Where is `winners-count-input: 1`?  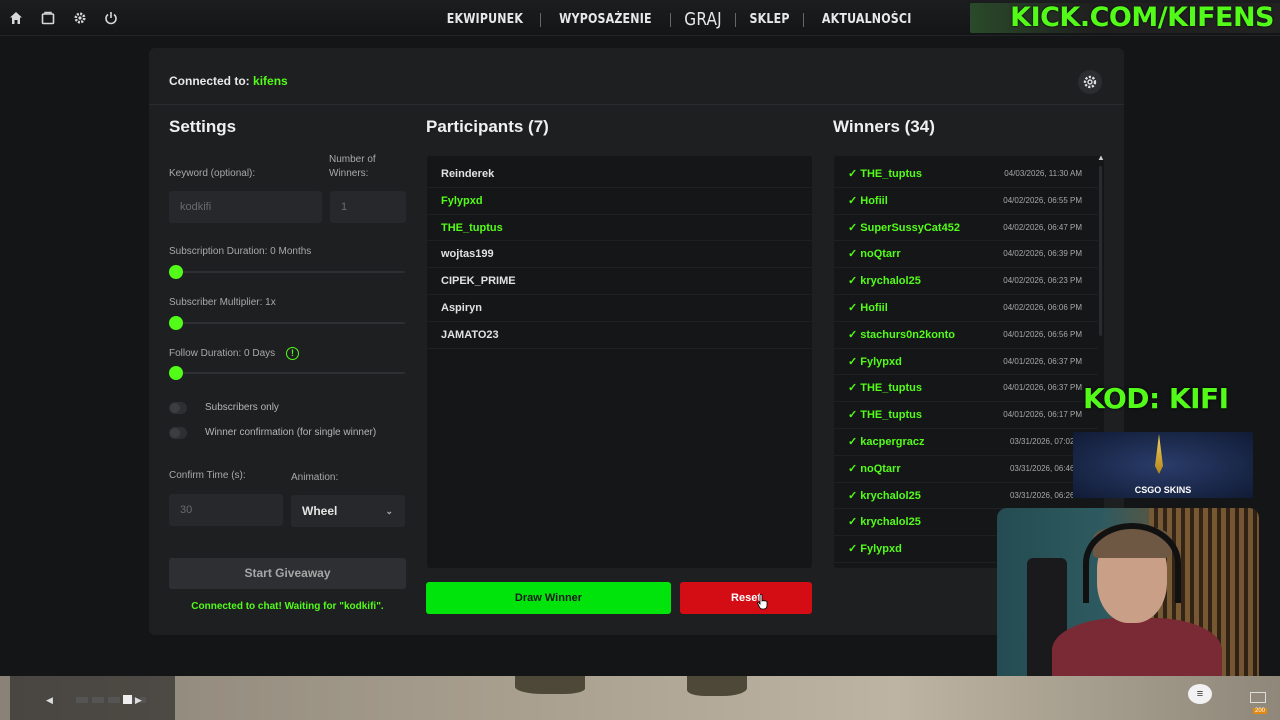 winners-count-input: 1 is located at coordinates (368, 207).